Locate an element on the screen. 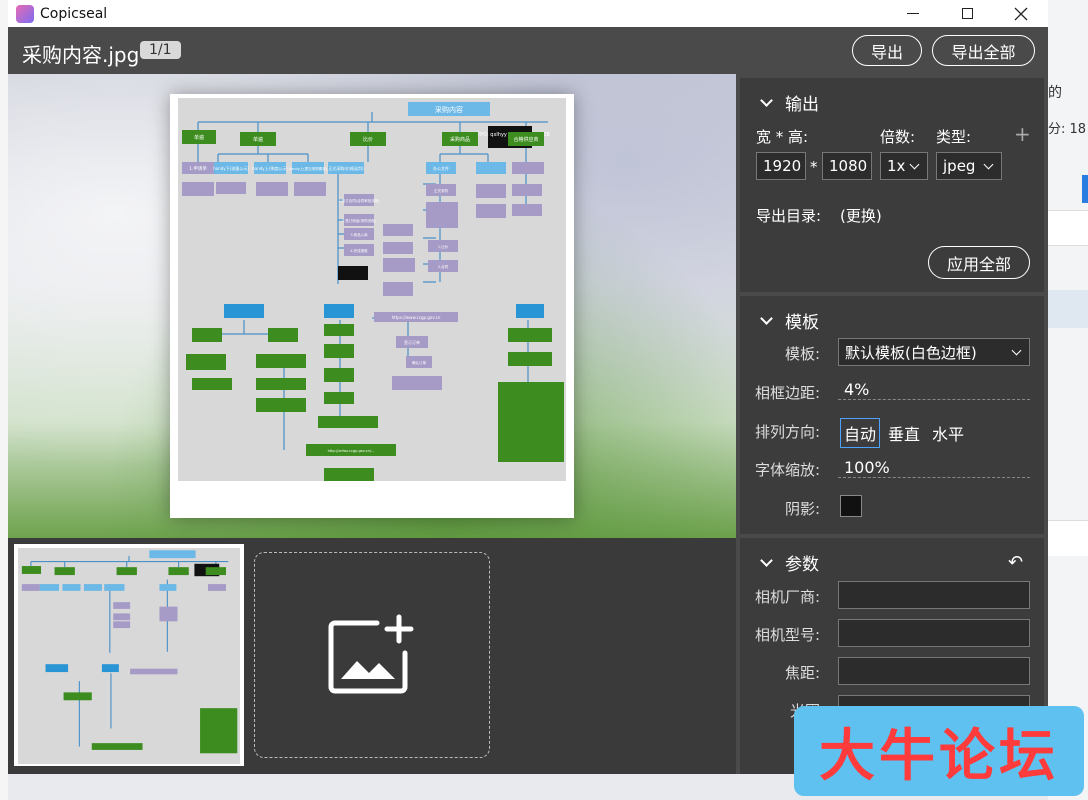  diagram-node: handy上(提交采购需求) is located at coordinates (308, 168).